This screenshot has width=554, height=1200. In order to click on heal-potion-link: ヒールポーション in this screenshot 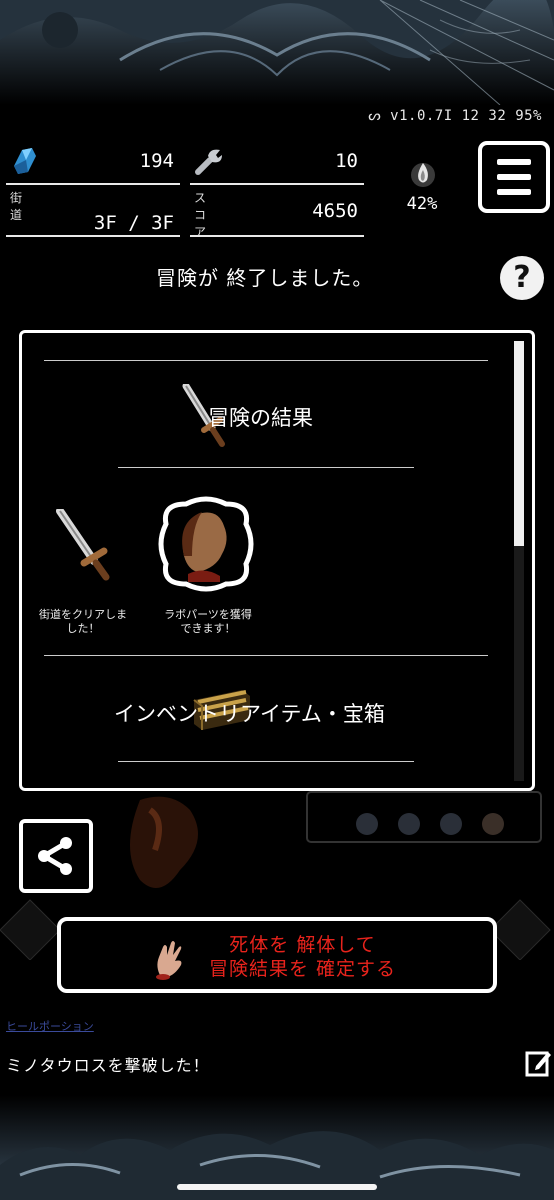, I will do `click(50, 1026)`.